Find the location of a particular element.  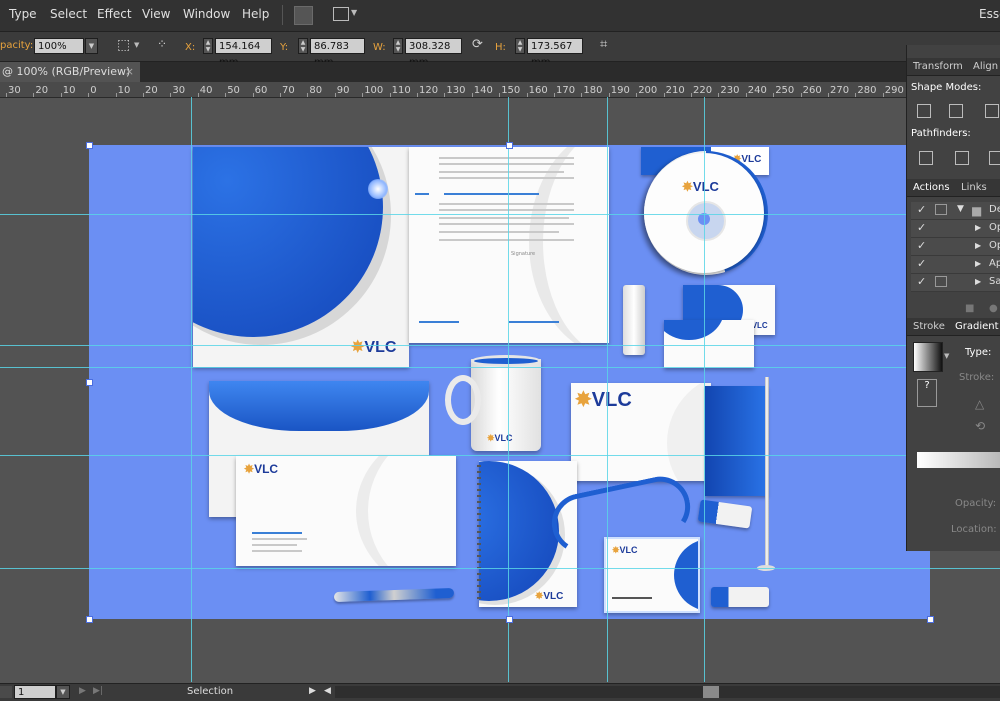

tab-align: Align is located at coordinates (985, 66).